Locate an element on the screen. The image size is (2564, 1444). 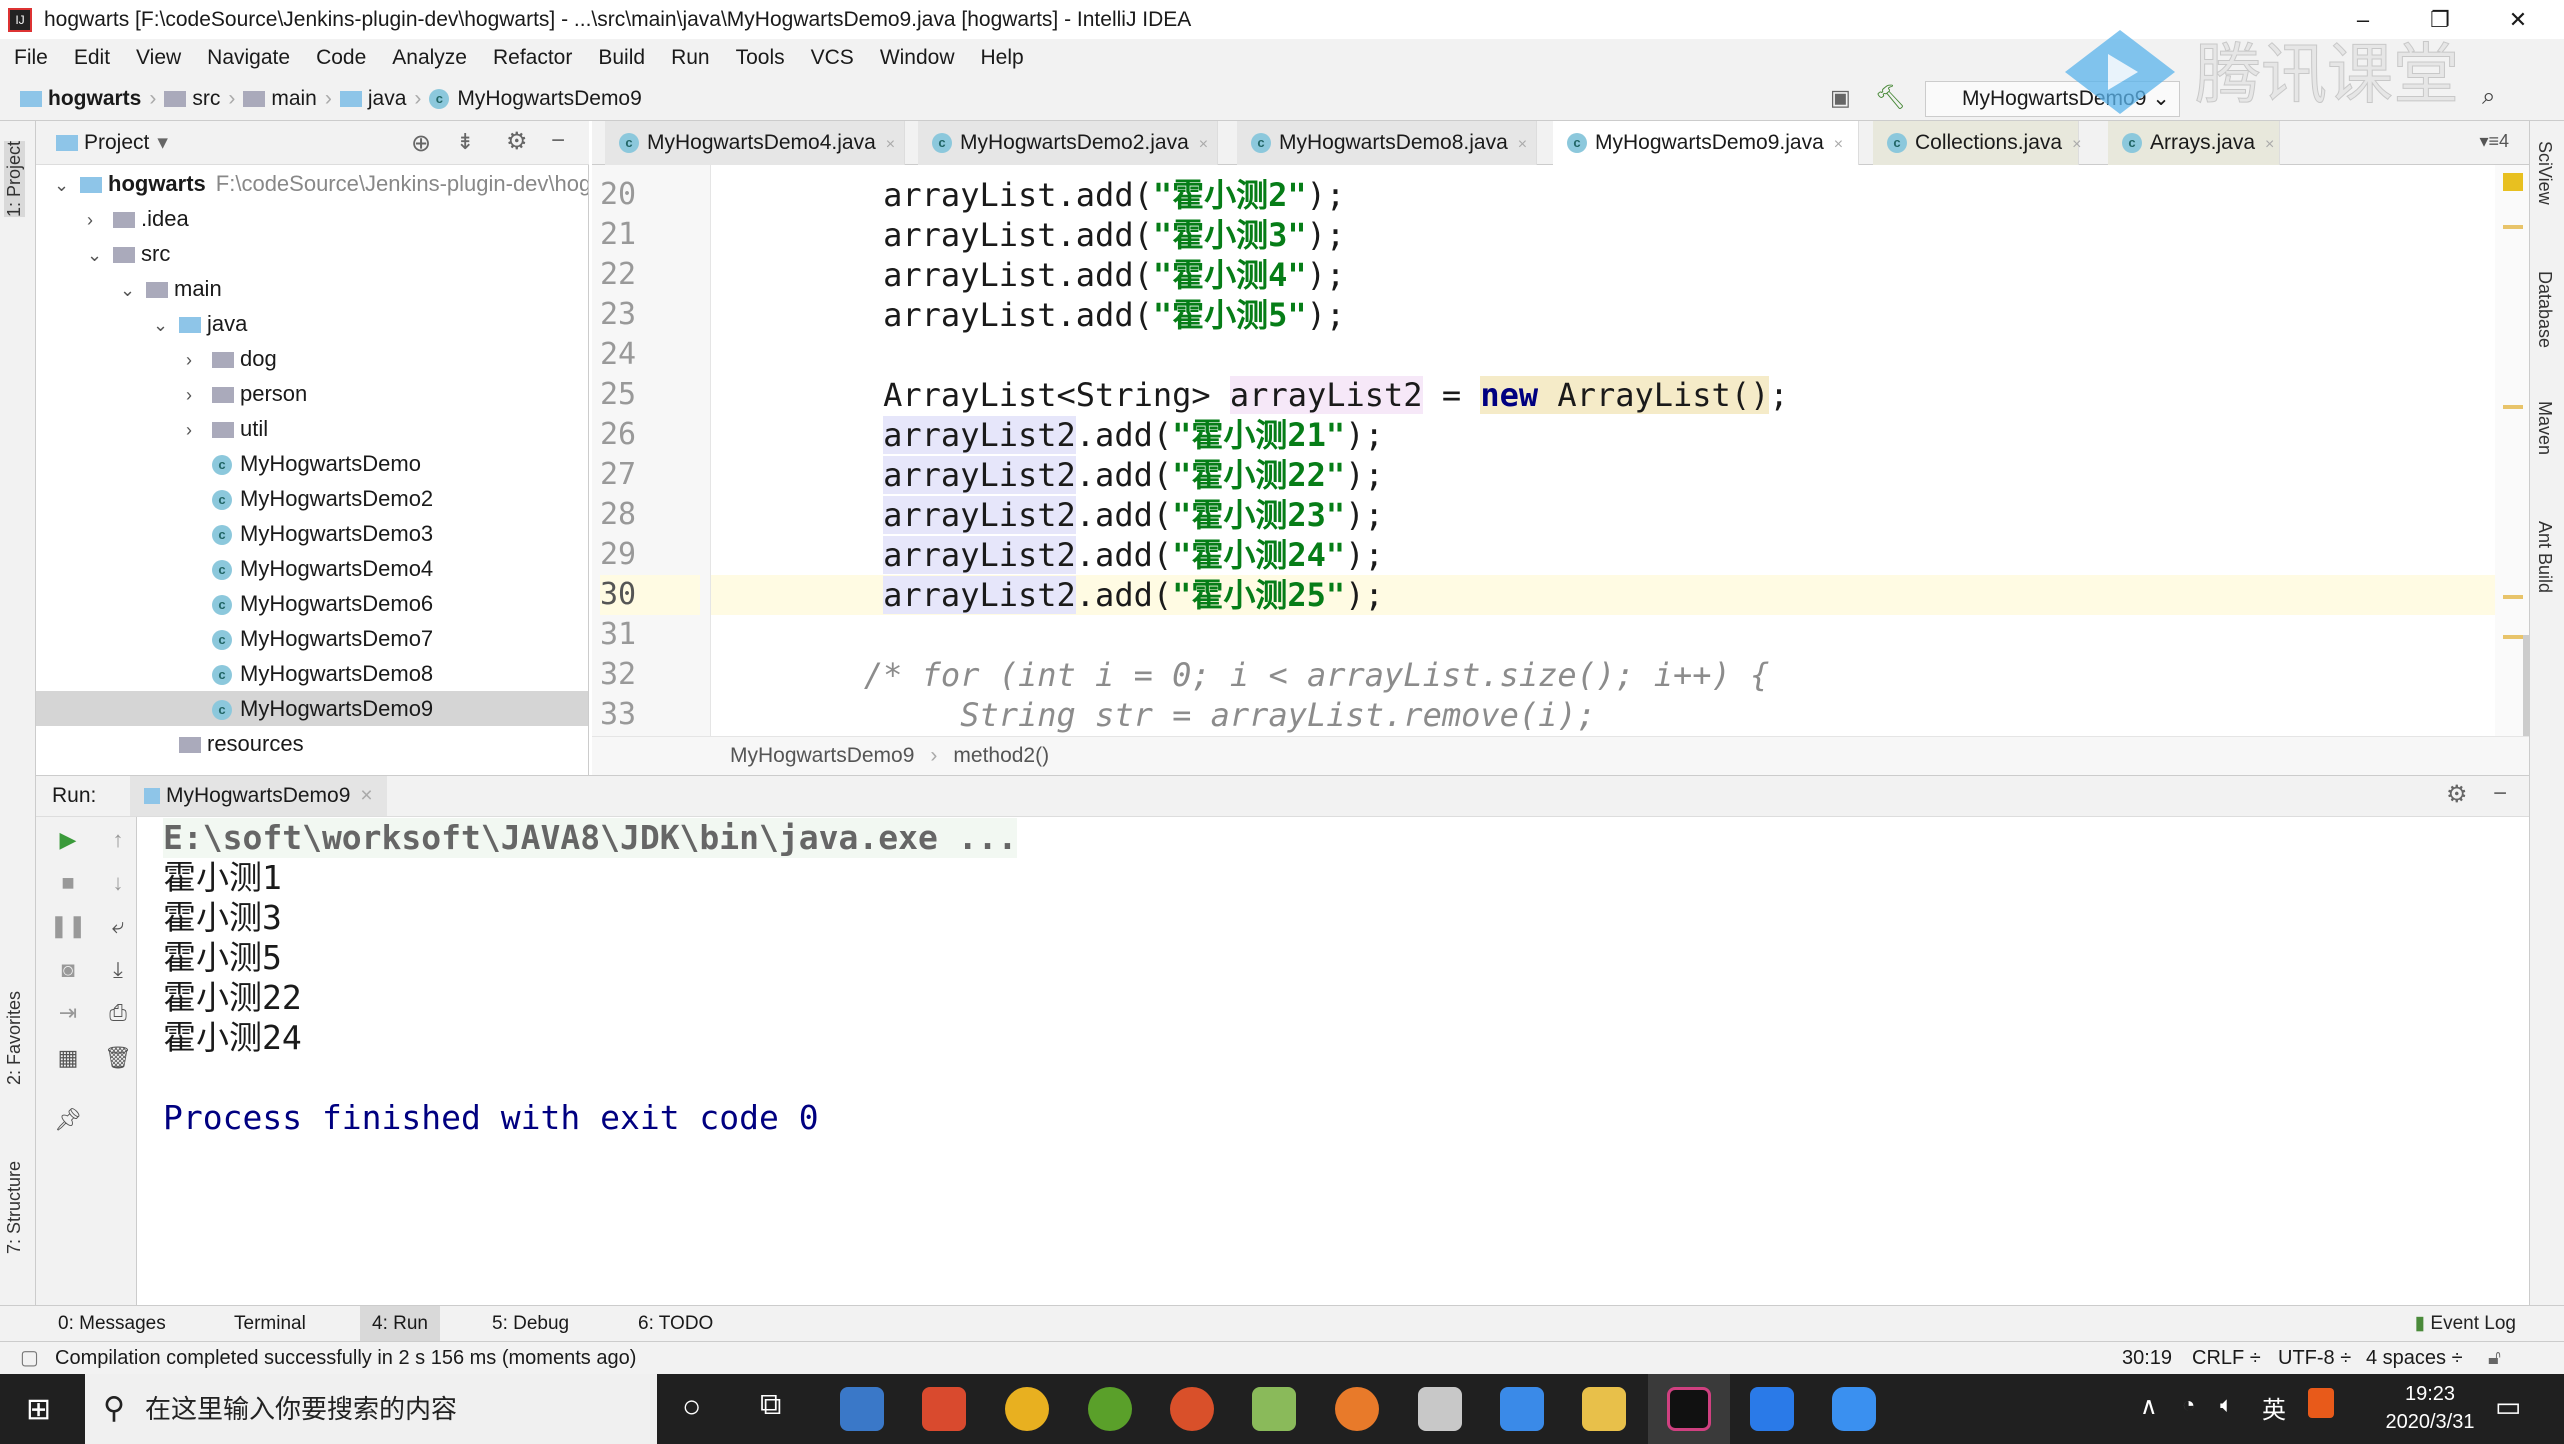
project-tool-button: 1: Project is located at coordinates (14, 179).